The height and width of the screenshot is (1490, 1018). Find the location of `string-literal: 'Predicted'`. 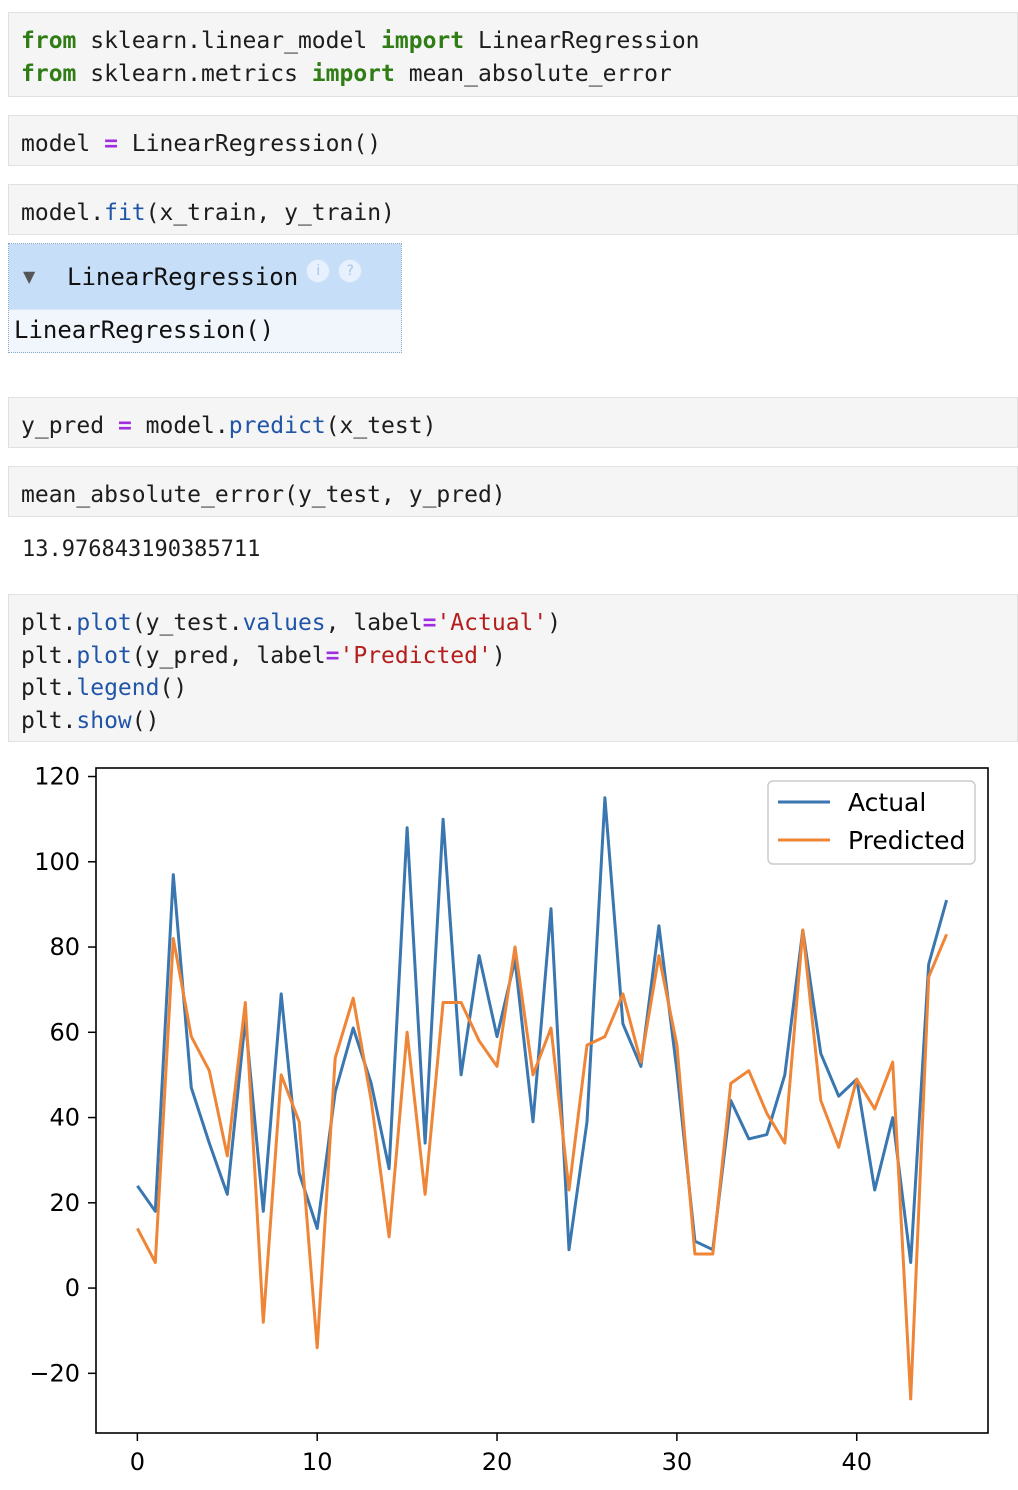

string-literal: 'Predicted' is located at coordinates (415, 655).